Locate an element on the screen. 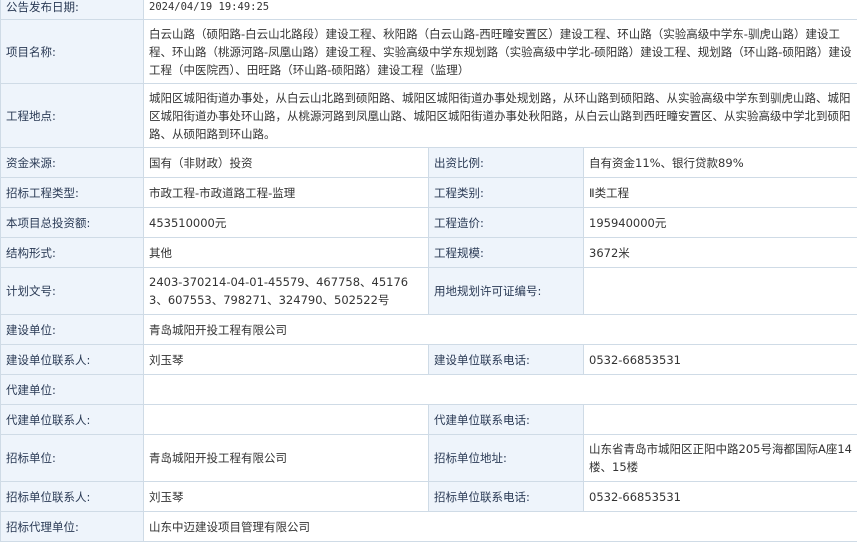 The image size is (857, 548). tenderer-address-value: 山东省青岛市城阳区正阳中路205号海都国际A座14楼、15楼 is located at coordinates (720, 458).